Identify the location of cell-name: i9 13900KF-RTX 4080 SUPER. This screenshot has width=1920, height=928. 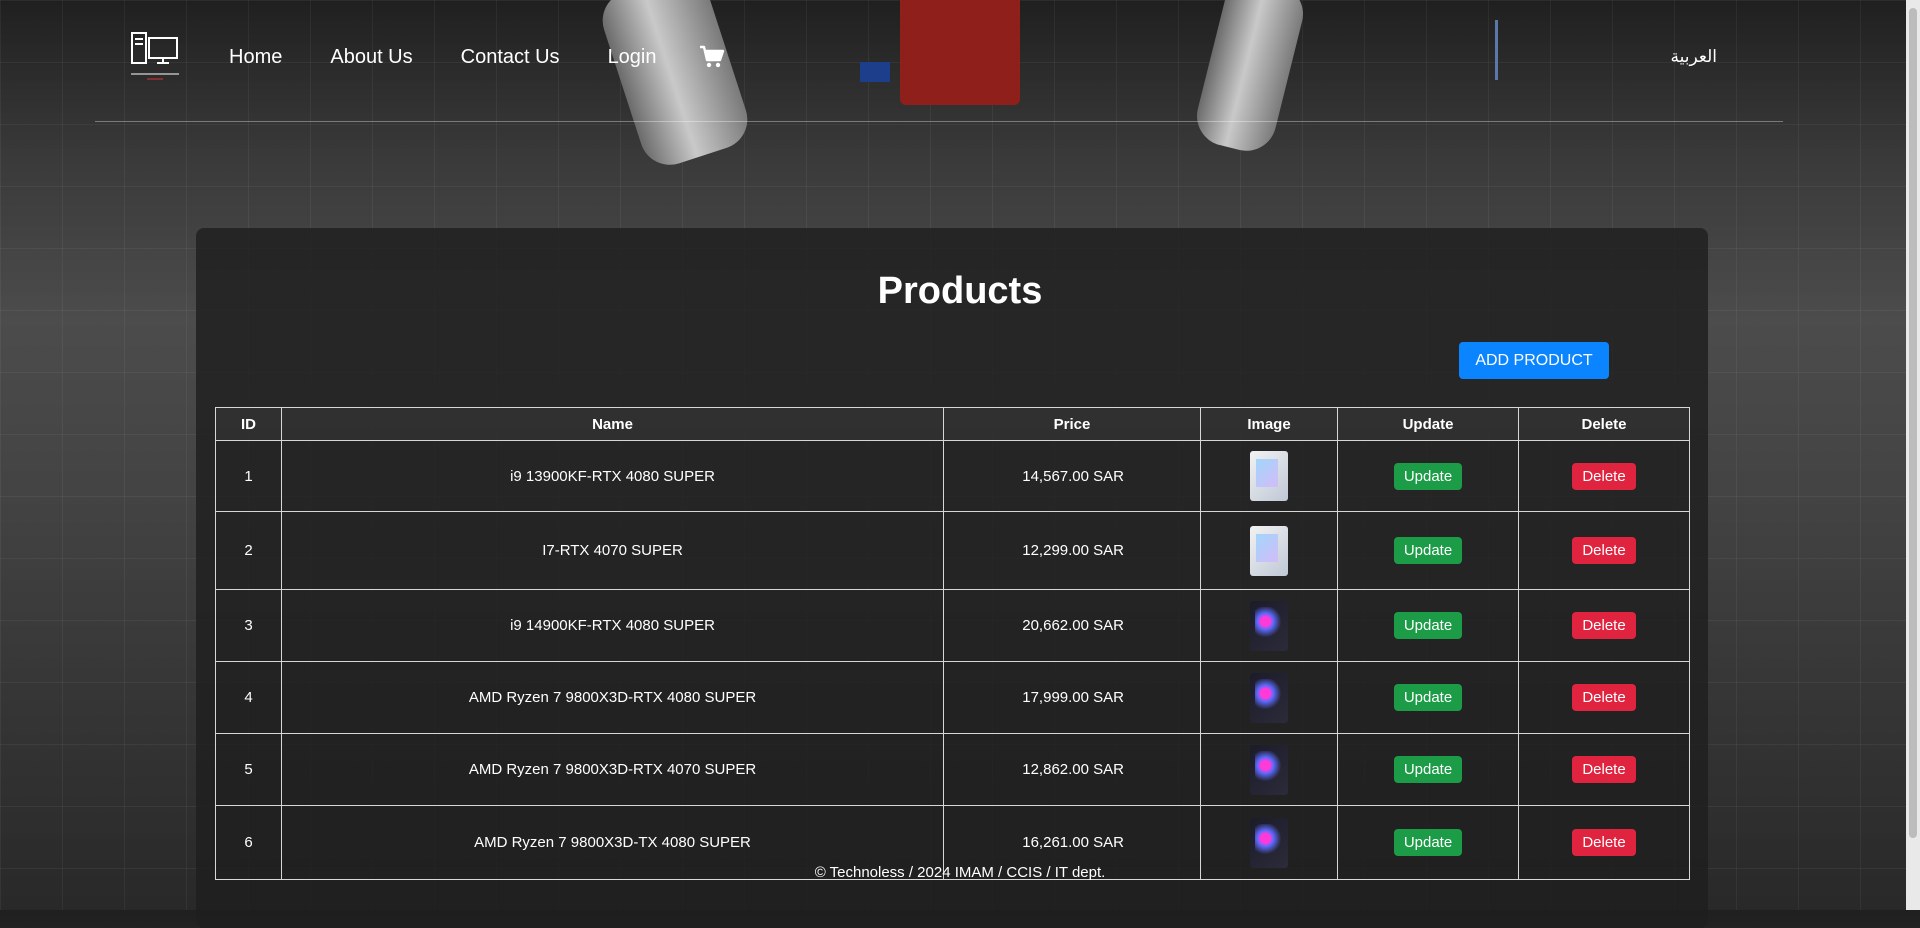
(612, 476).